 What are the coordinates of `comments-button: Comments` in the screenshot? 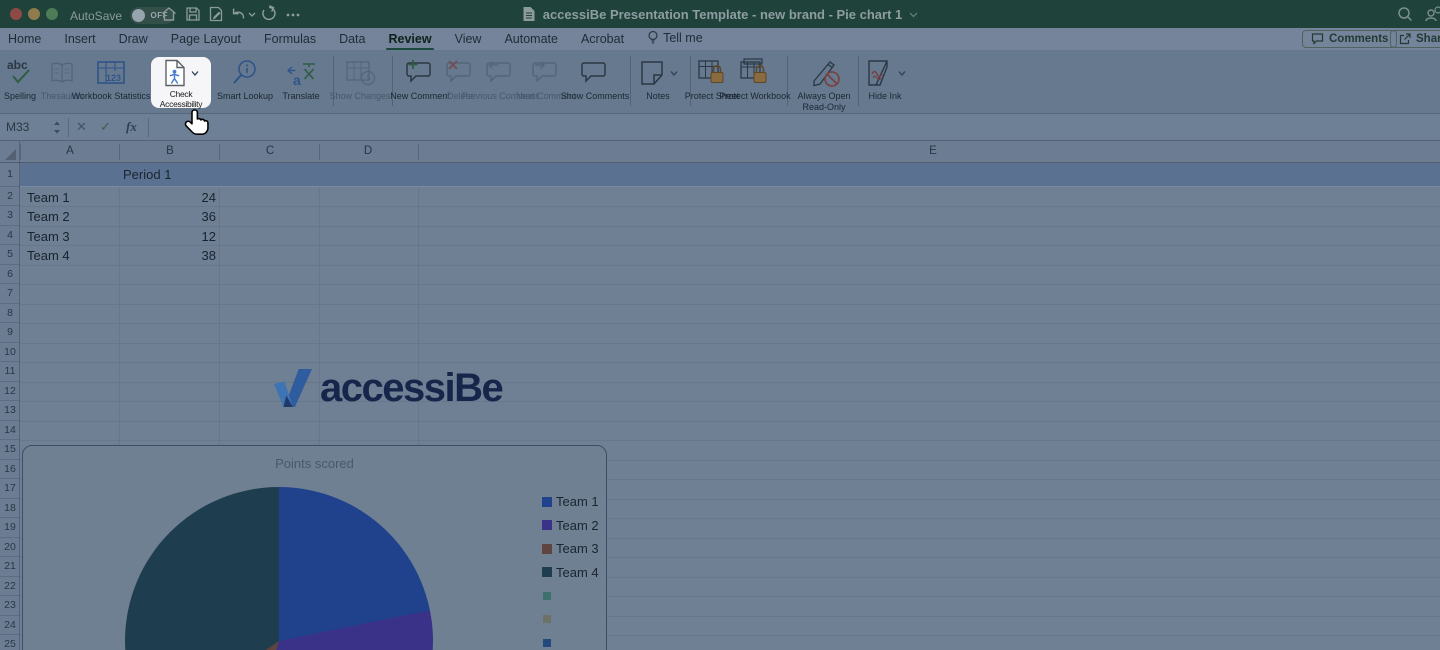 It's located at (1350, 39).